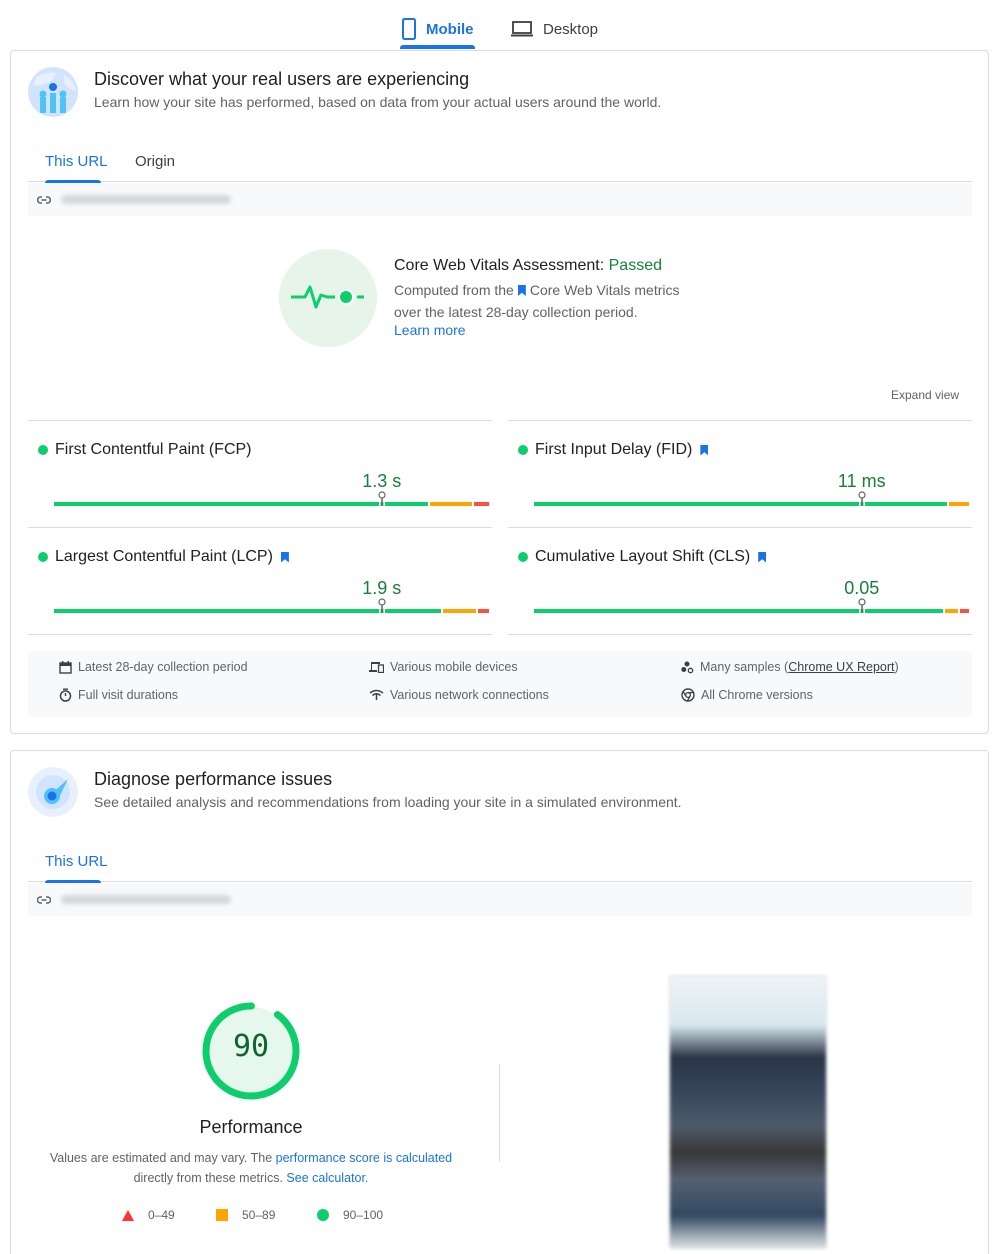 The height and width of the screenshot is (1254, 1000). What do you see at coordinates (925, 395) in the screenshot?
I see `expand-view-button: Expand view` at bounding box center [925, 395].